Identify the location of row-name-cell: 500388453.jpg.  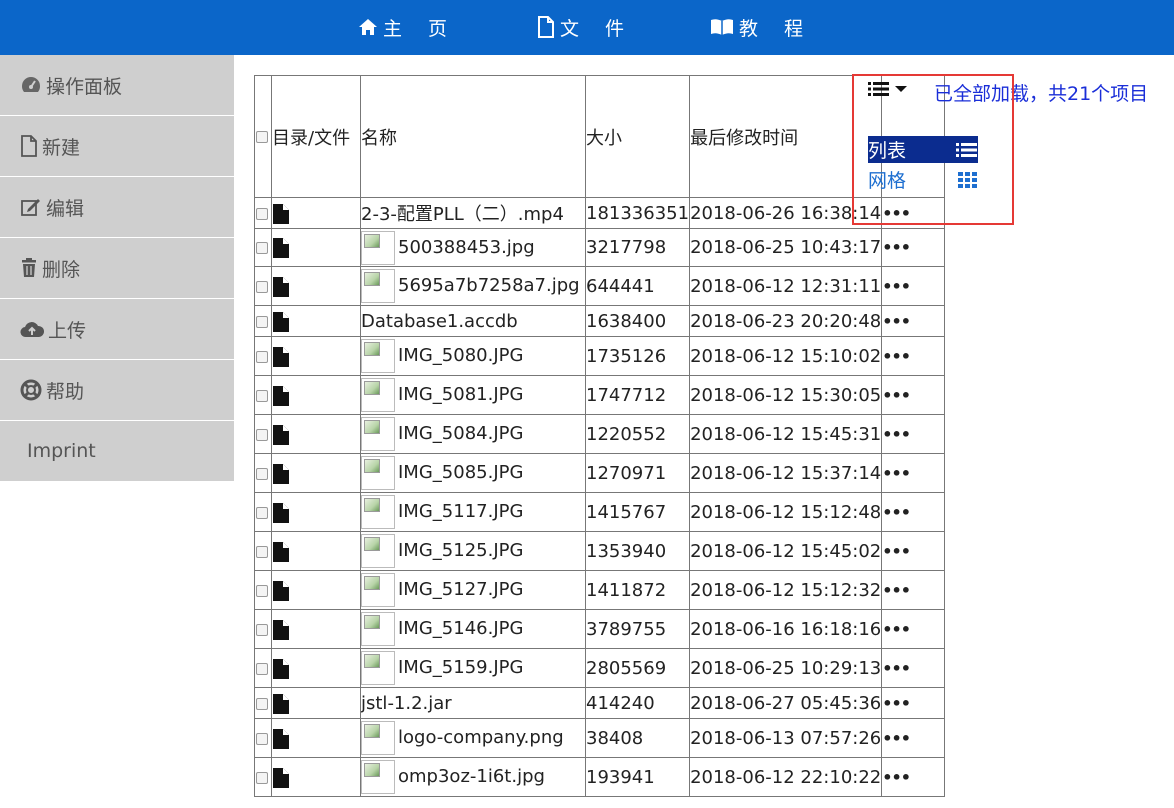
(473, 247).